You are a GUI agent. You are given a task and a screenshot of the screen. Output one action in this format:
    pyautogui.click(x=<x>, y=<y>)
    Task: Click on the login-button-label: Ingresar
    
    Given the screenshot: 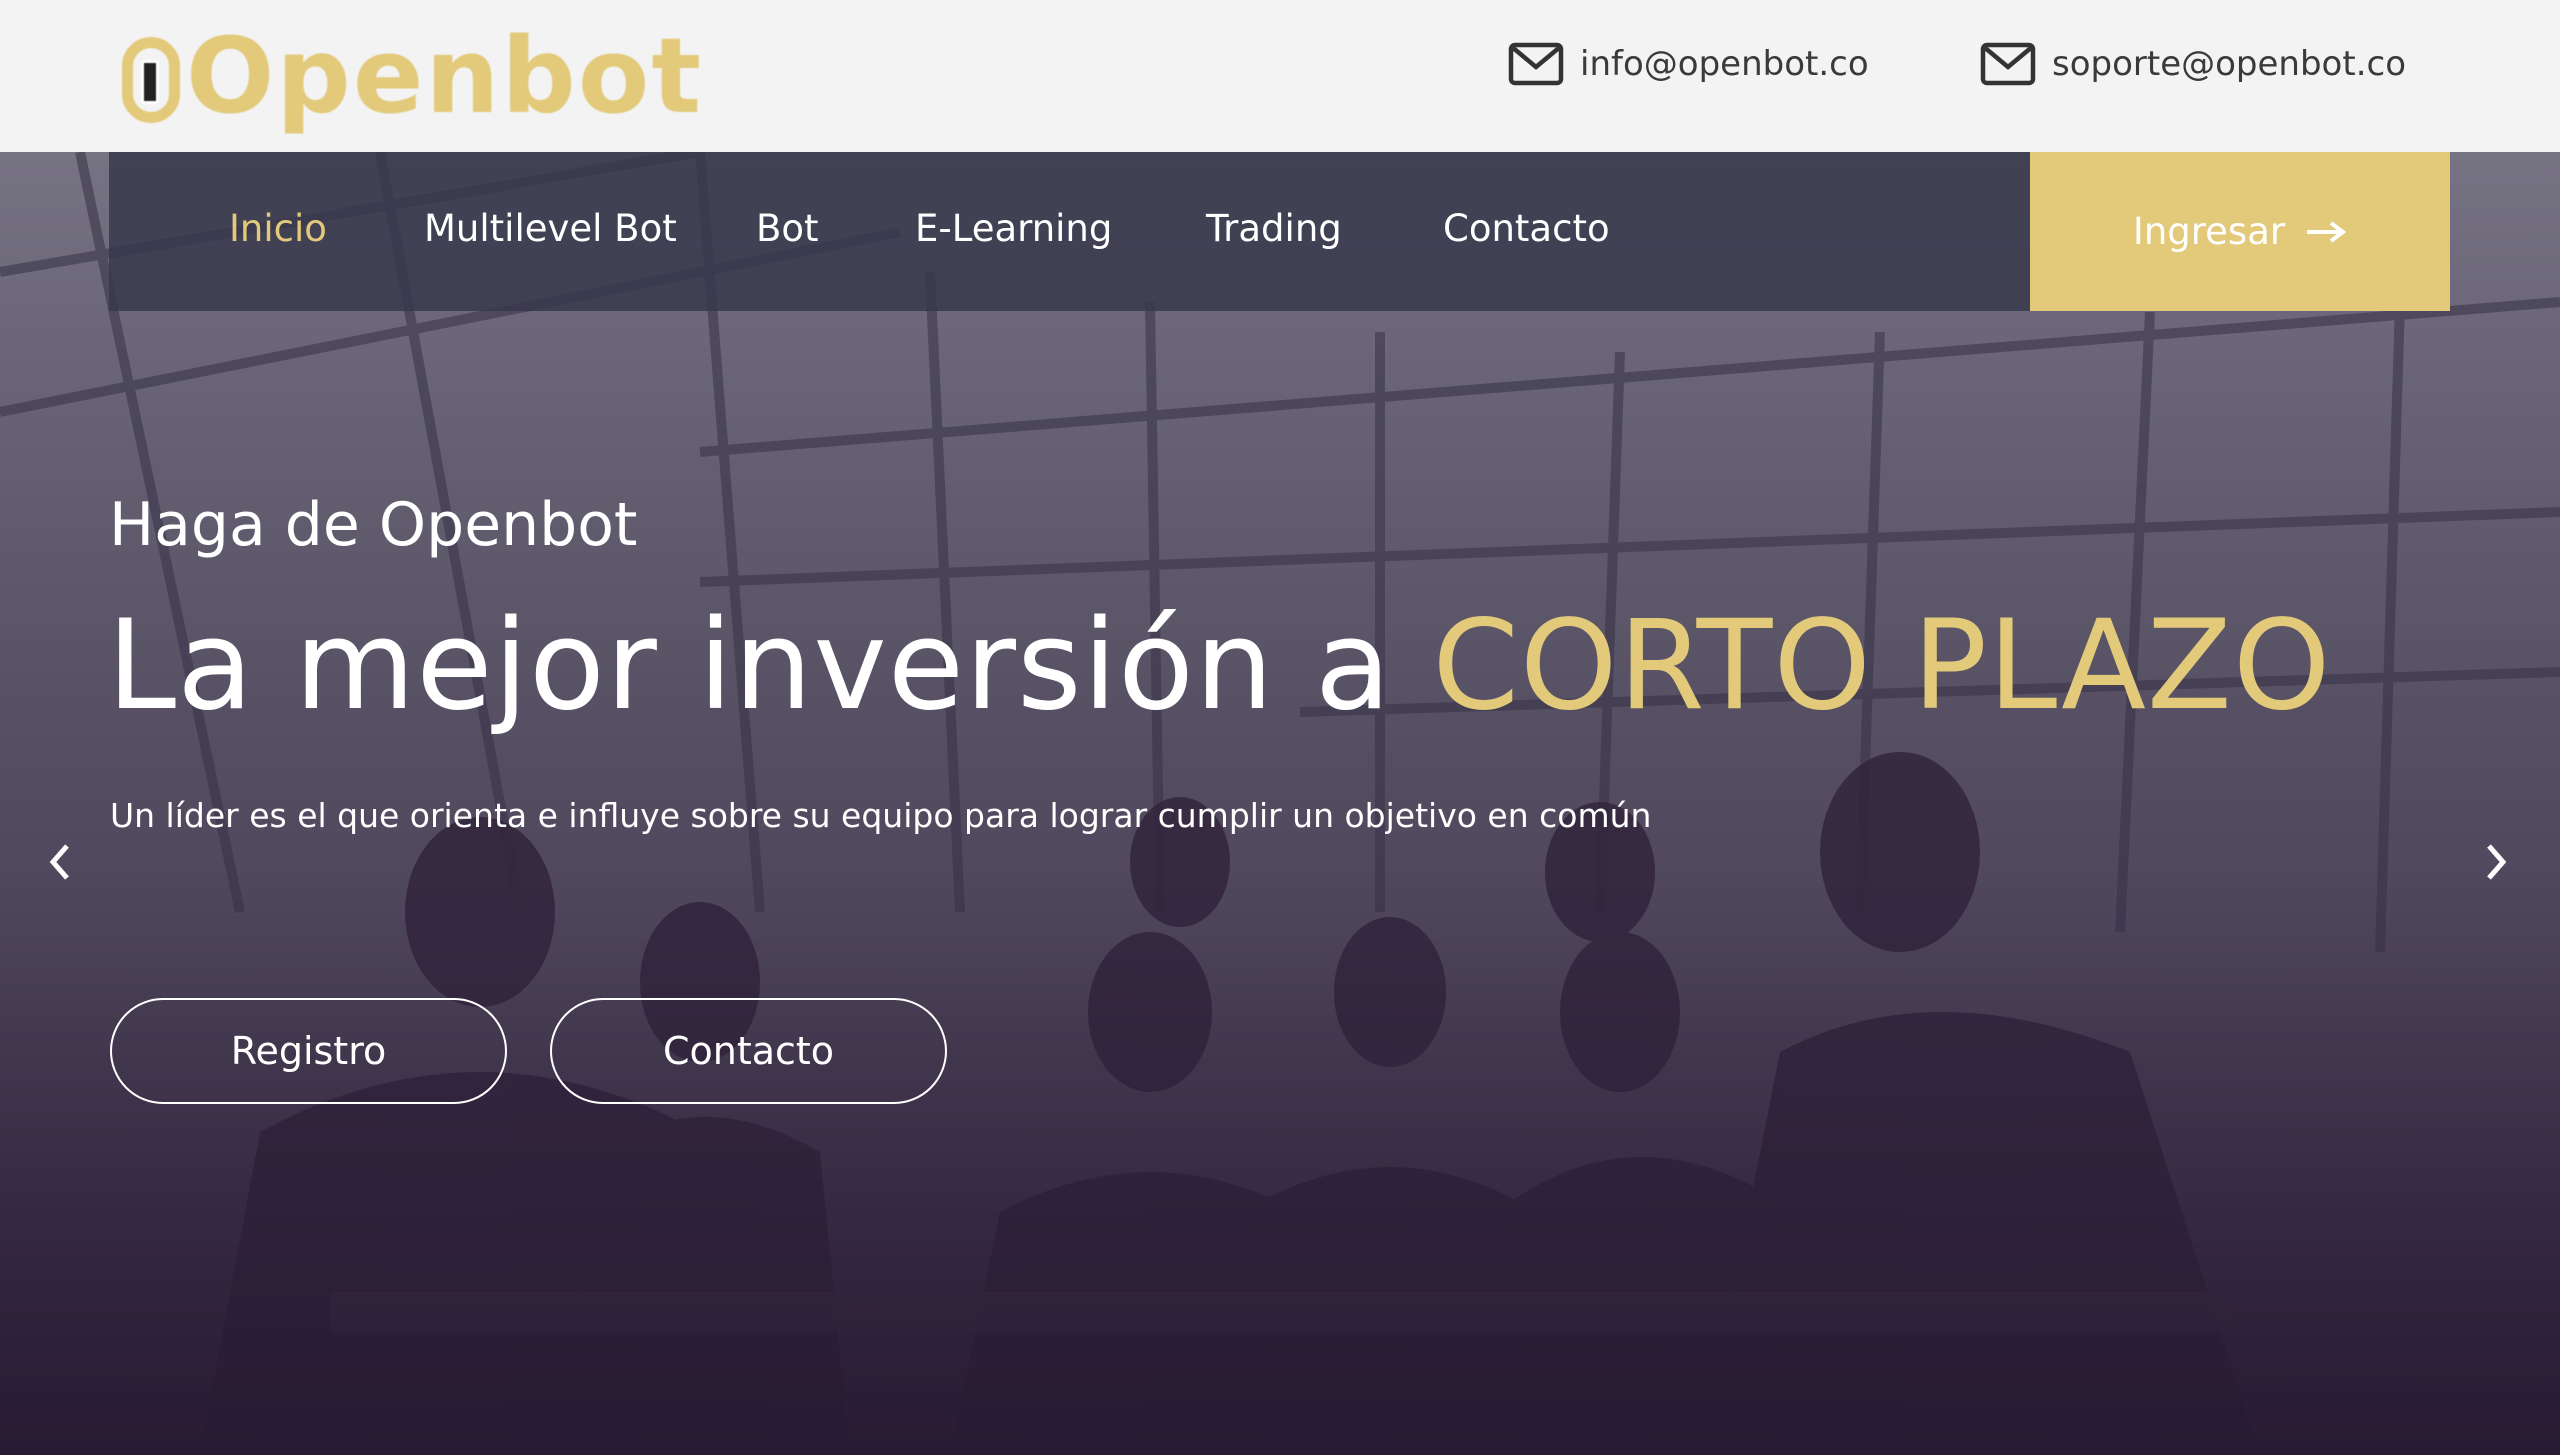 What is the action you would take?
    pyautogui.click(x=2209, y=231)
    